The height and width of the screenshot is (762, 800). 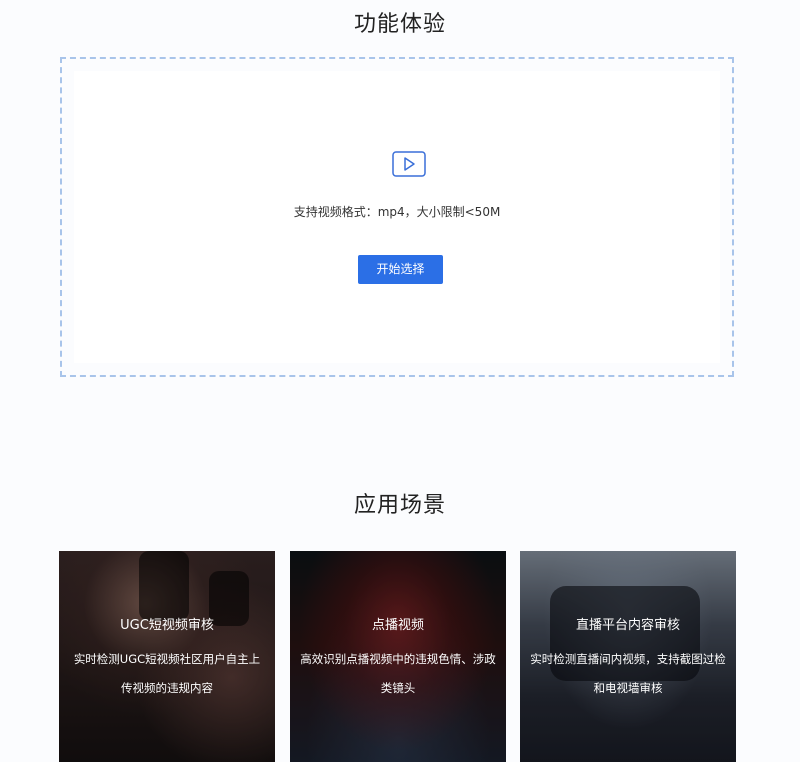 I want to click on scenes-section-title: 应用场景, so click(x=399, y=505).